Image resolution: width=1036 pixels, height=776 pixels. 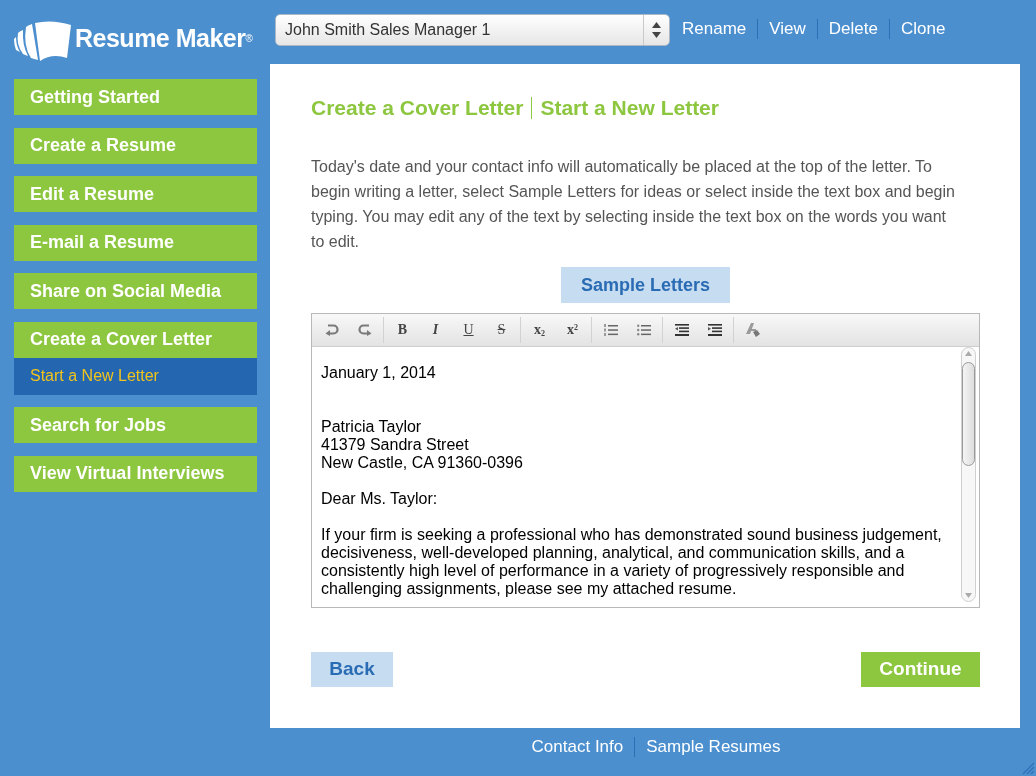 What do you see at coordinates (135, 425) in the screenshot?
I see `nav-item: Search for Jobs` at bounding box center [135, 425].